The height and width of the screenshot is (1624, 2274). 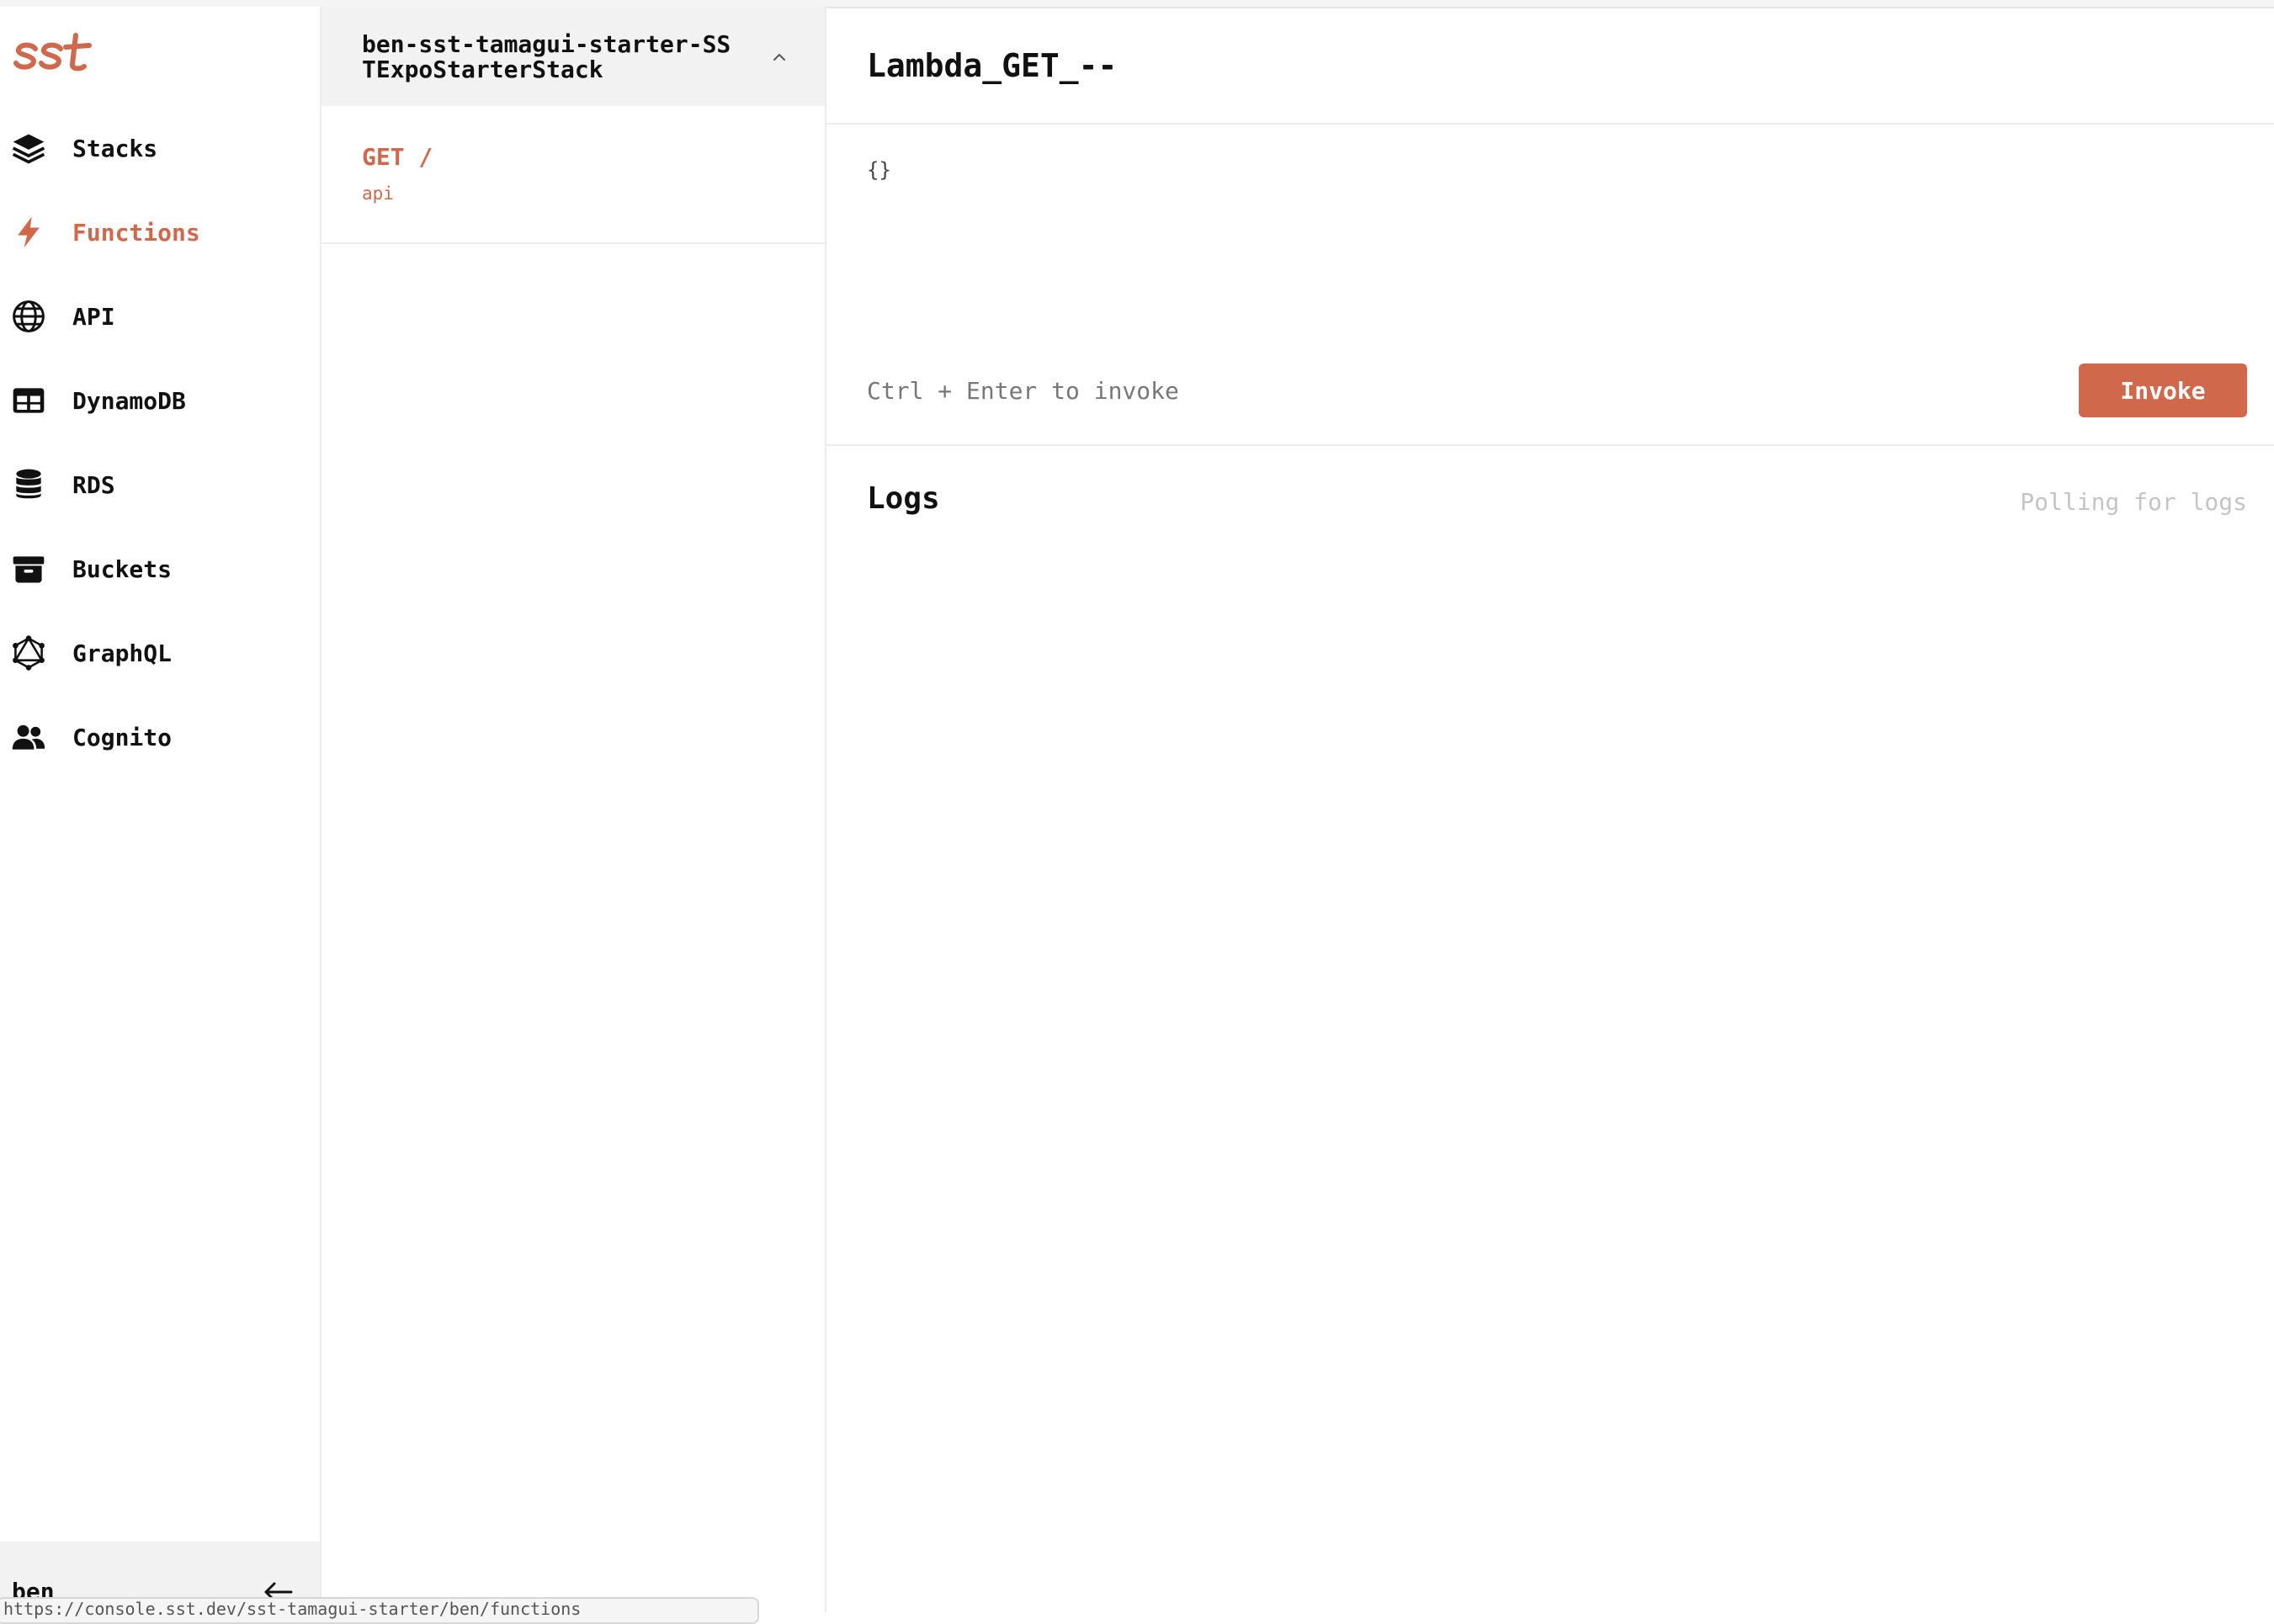 I want to click on sidebar-item-api: API, so click(x=160, y=316).